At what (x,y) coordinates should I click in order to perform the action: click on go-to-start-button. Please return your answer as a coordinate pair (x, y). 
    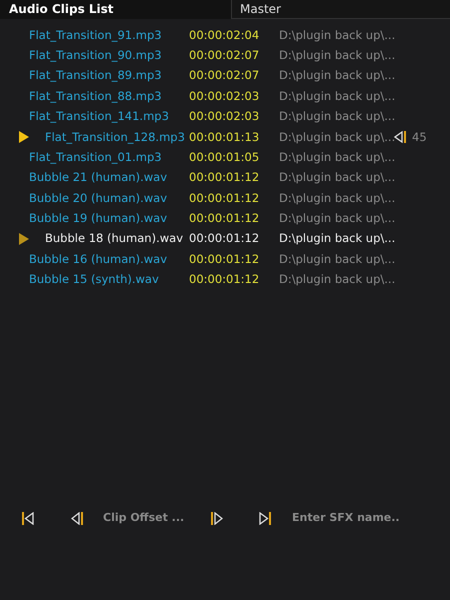
    Looking at the image, I should click on (28, 518).